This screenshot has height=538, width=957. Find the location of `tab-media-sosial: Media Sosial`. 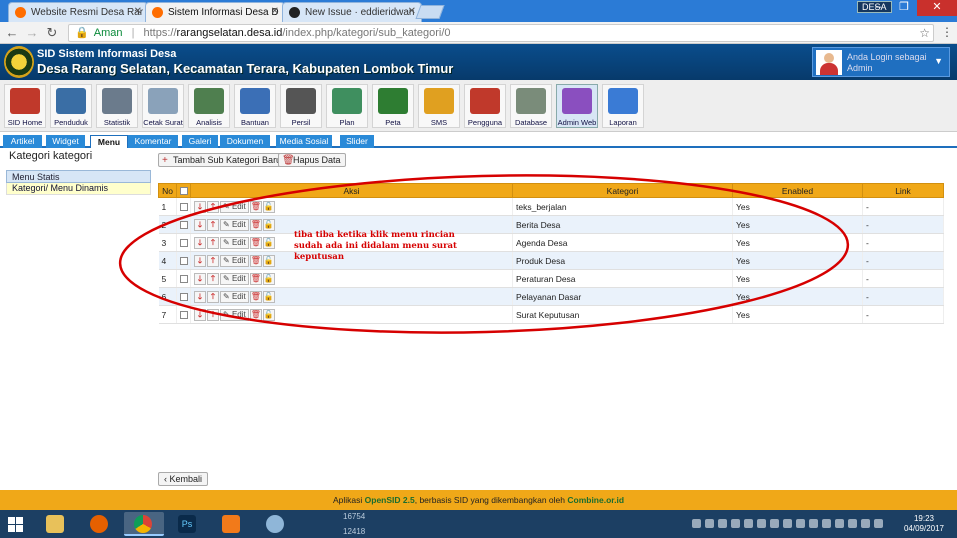

tab-media-sosial: Media Sosial is located at coordinates (304, 141).